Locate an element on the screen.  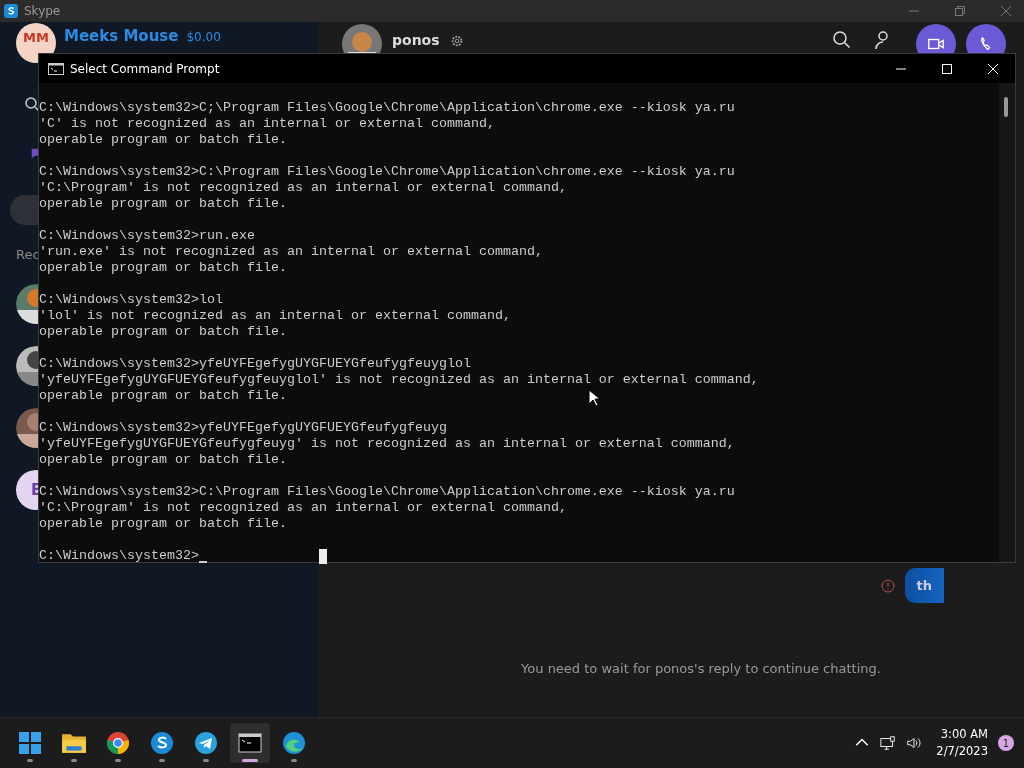
terminal-taskbar-button is located at coordinates (250, 743).